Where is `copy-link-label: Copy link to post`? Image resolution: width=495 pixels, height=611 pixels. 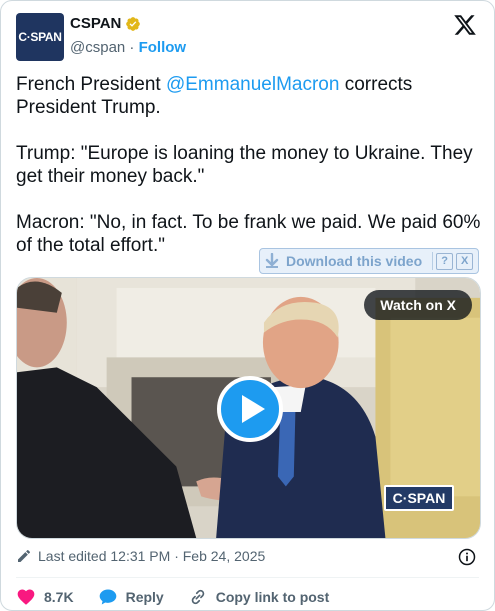 copy-link-label: Copy link to post is located at coordinates (272, 597).